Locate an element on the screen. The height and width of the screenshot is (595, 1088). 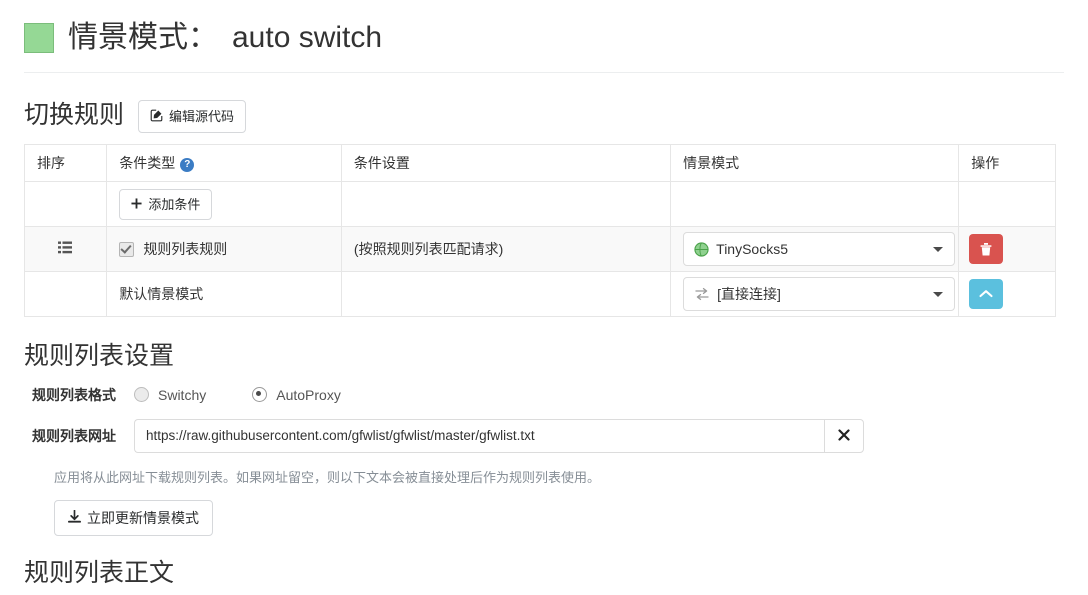
row-profile-cell: TinySocks5 is located at coordinates (815, 249).